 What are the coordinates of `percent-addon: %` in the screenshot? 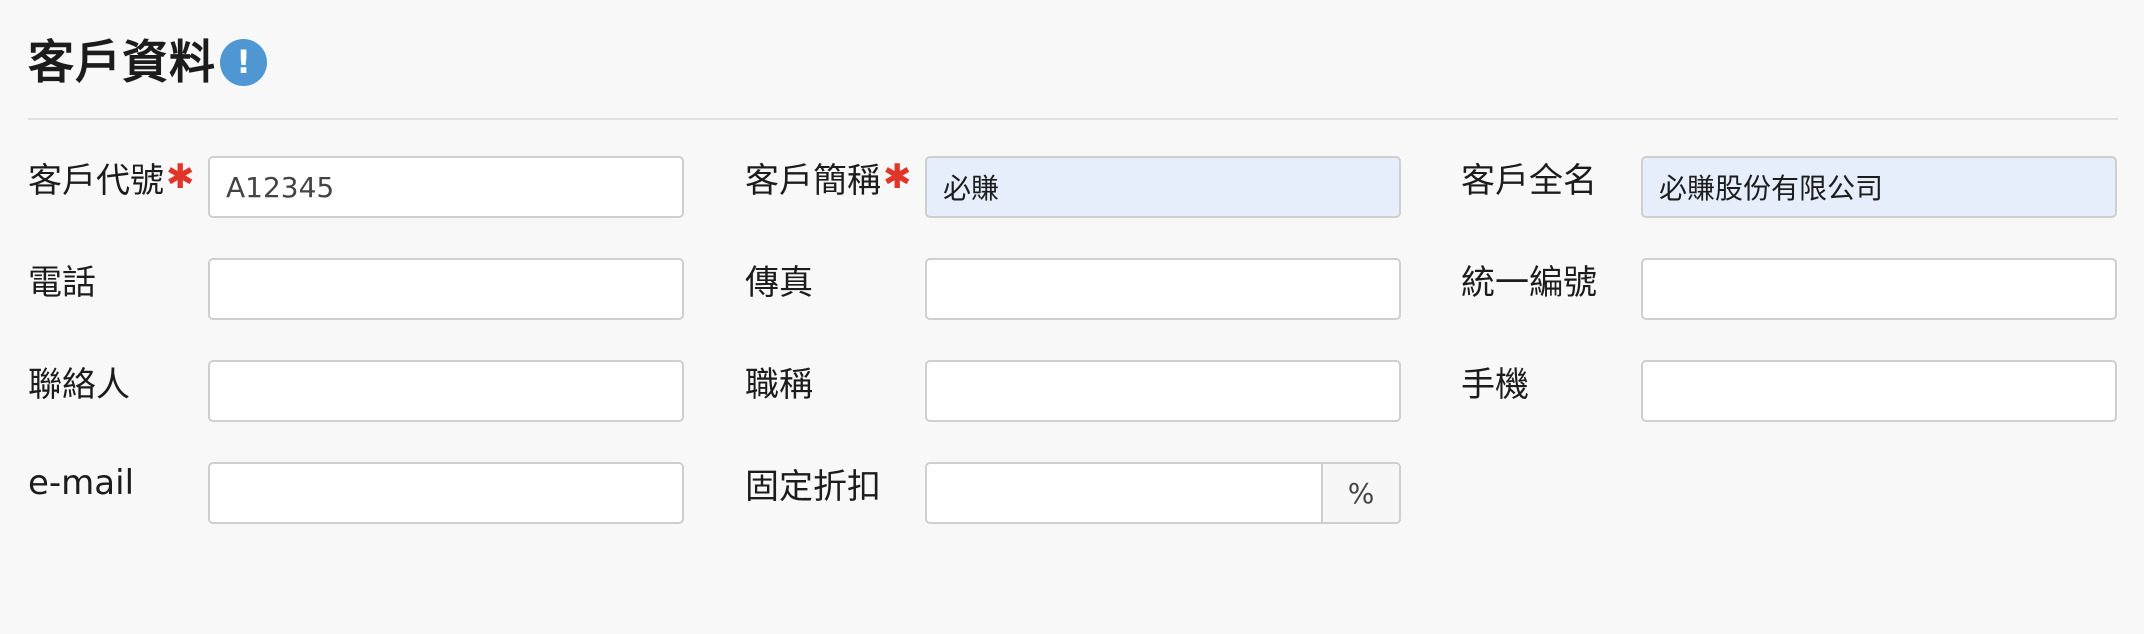 It's located at (1360, 493).